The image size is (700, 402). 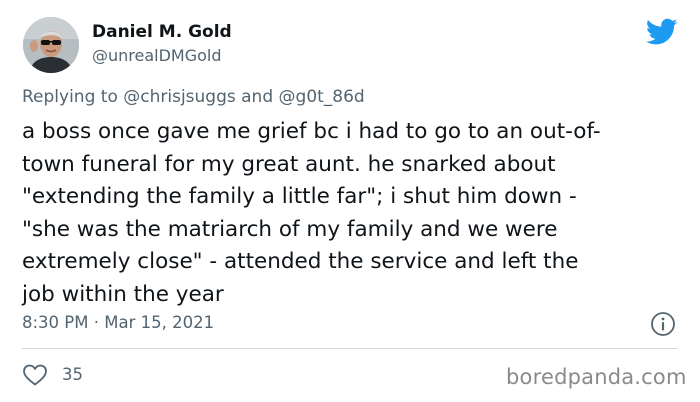 I want to click on replying-prefix: Replying to, so click(x=70, y=97).